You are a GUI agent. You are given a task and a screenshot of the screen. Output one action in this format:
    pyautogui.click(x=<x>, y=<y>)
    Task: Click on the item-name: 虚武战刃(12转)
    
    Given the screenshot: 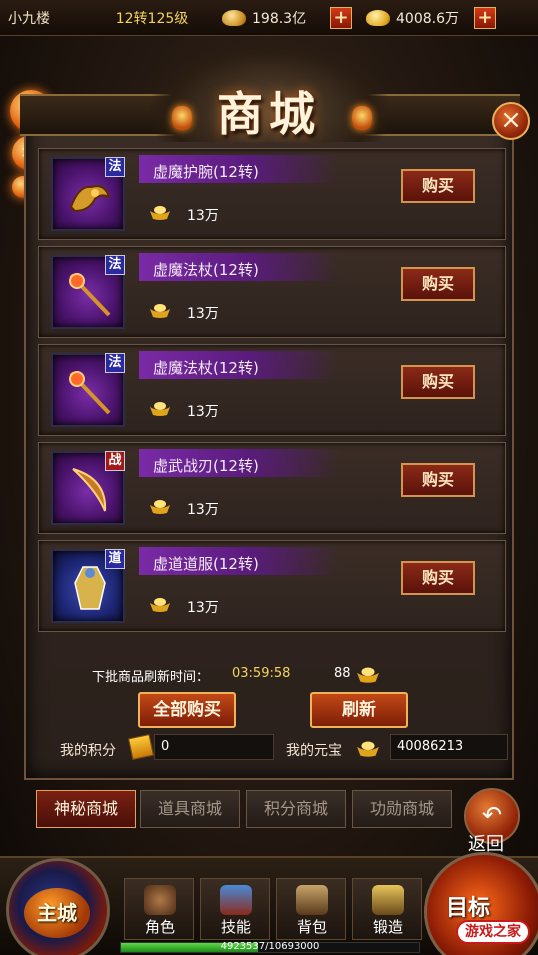 What is the action you would take?
    pyautogui.click(x=206, y=466)
    